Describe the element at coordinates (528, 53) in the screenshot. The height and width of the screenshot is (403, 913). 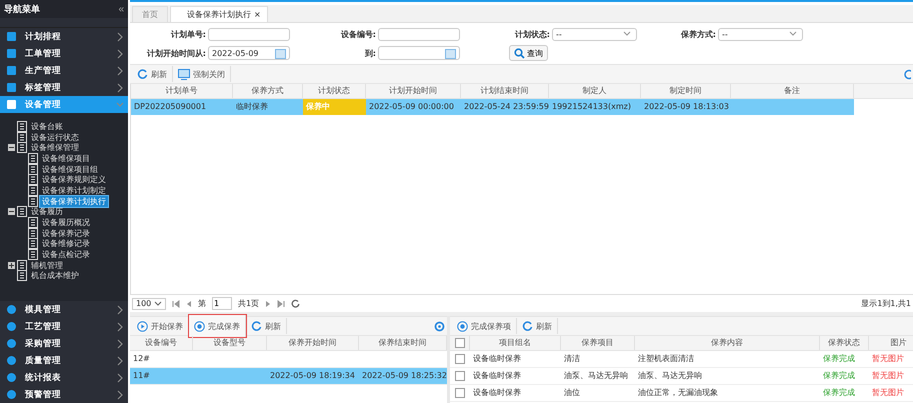
I see `query-button: 查询` at that location.